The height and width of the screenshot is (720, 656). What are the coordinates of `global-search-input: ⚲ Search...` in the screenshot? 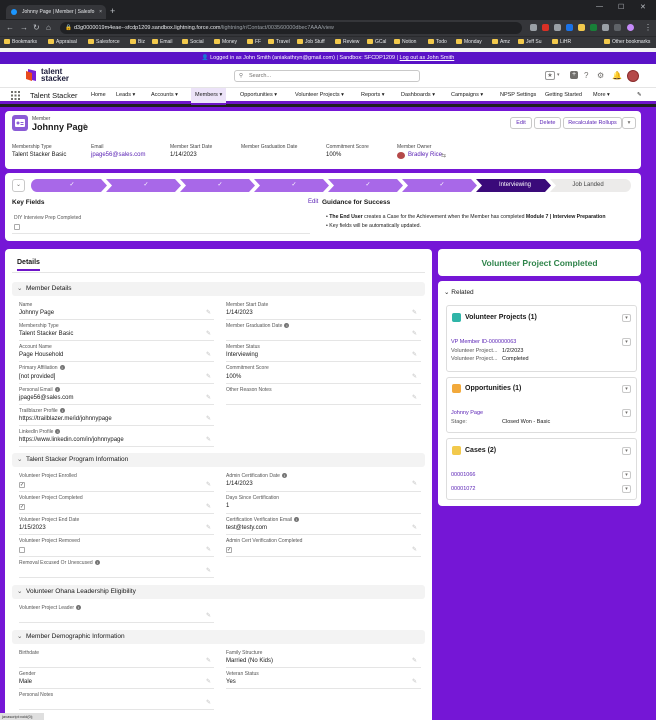 It's located at (327, 76).